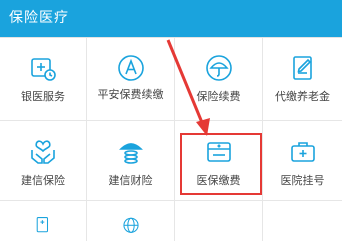 The height and width of the screenshot is (241, 342). I want to click on grid-item-pension-payment: 代缴养老金, so click(302, 79).